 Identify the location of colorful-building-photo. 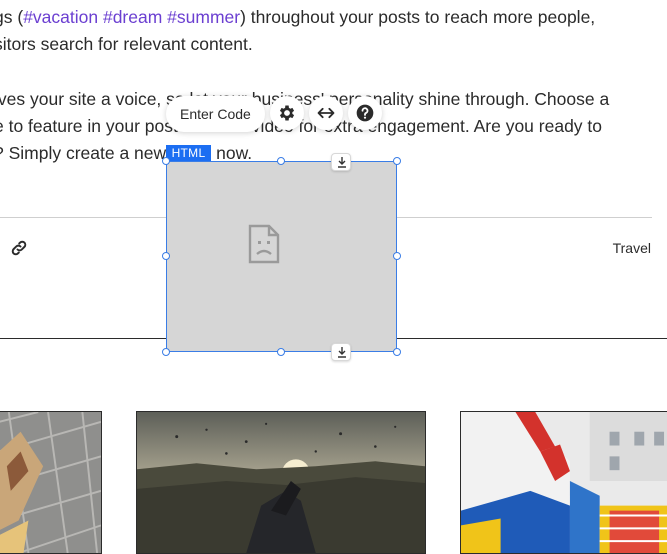
(564, 482).